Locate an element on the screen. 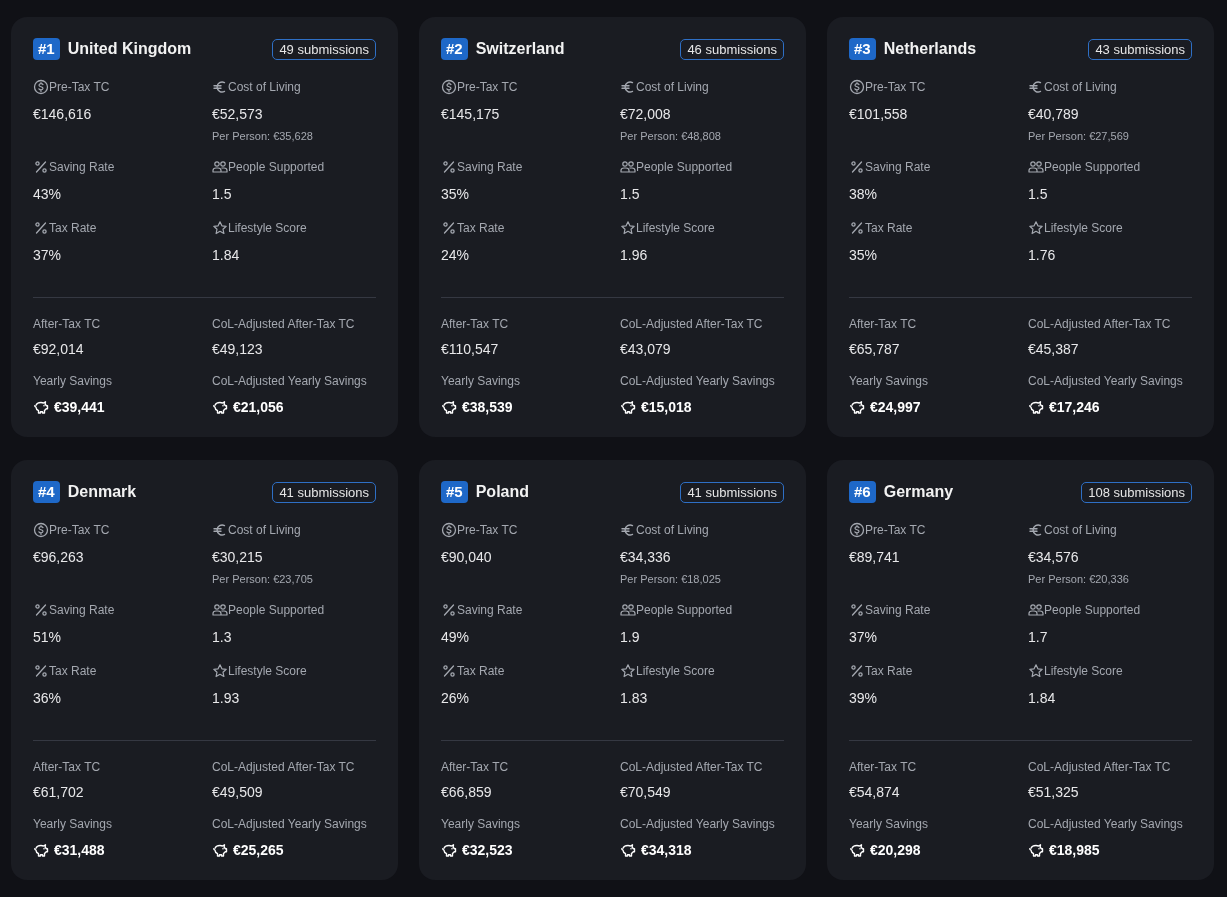 The image size is (1227, 897). summary-value: €54,874 is located at coordinates (874, 792).